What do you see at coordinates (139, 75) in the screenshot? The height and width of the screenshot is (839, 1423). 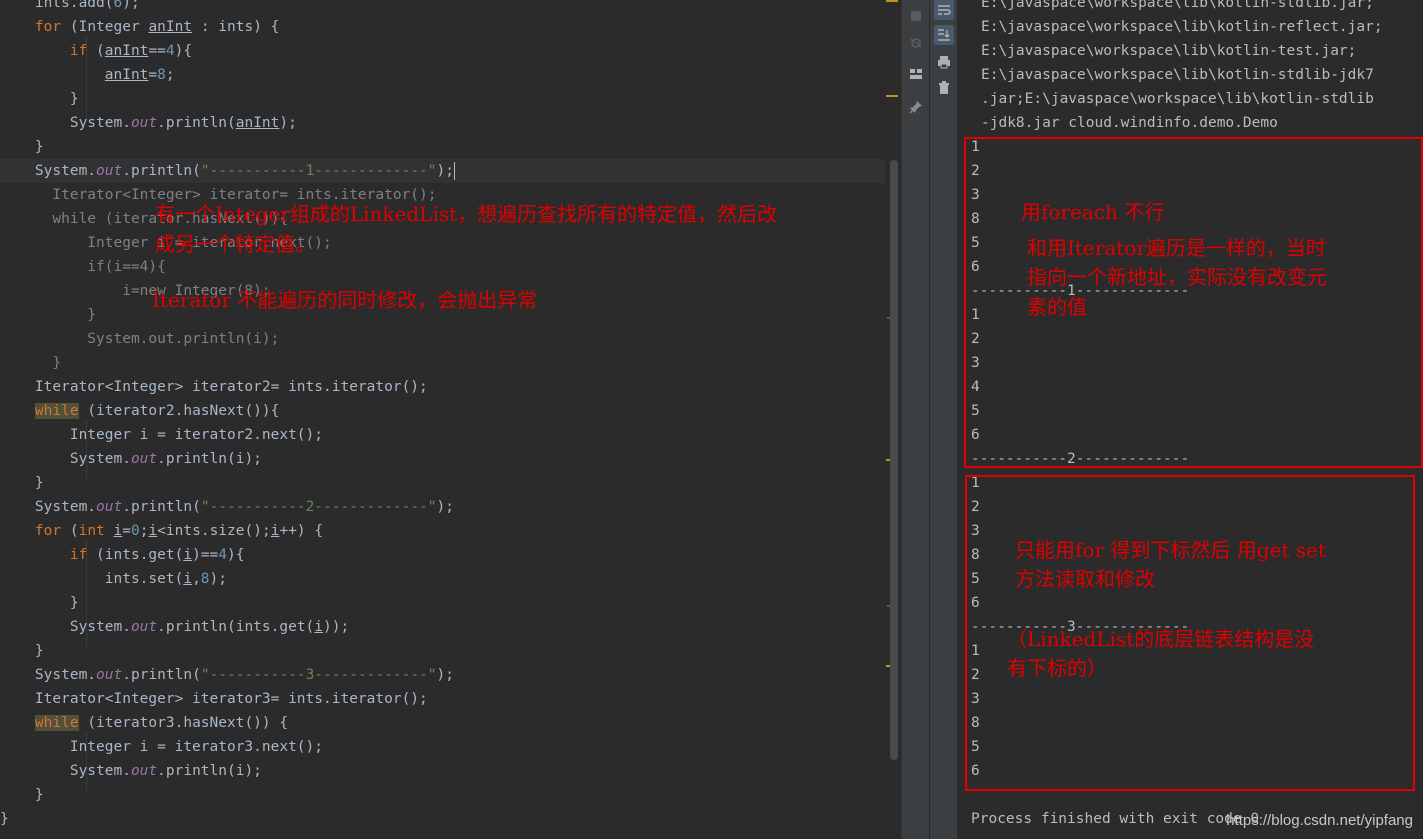 I see `code-line: anInt=8;` at bounding box center [139, 75].